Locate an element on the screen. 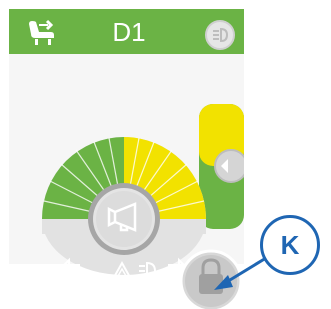  header-bar: D1 is located at coordinates (126, 31).